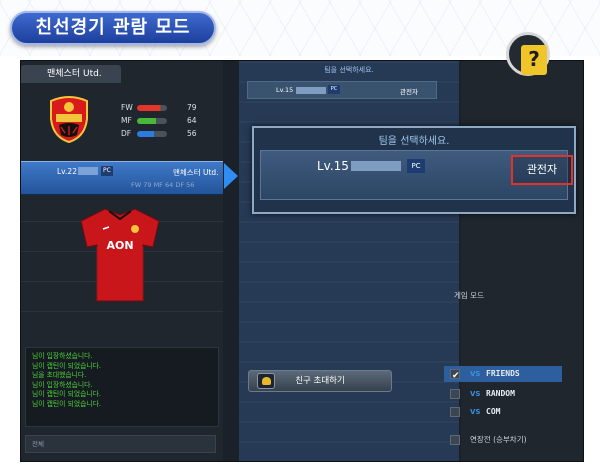 The width and height of the screenshot is (600, 472). I want to click on game-mode-title: 게임 모드, so click(469, 295).